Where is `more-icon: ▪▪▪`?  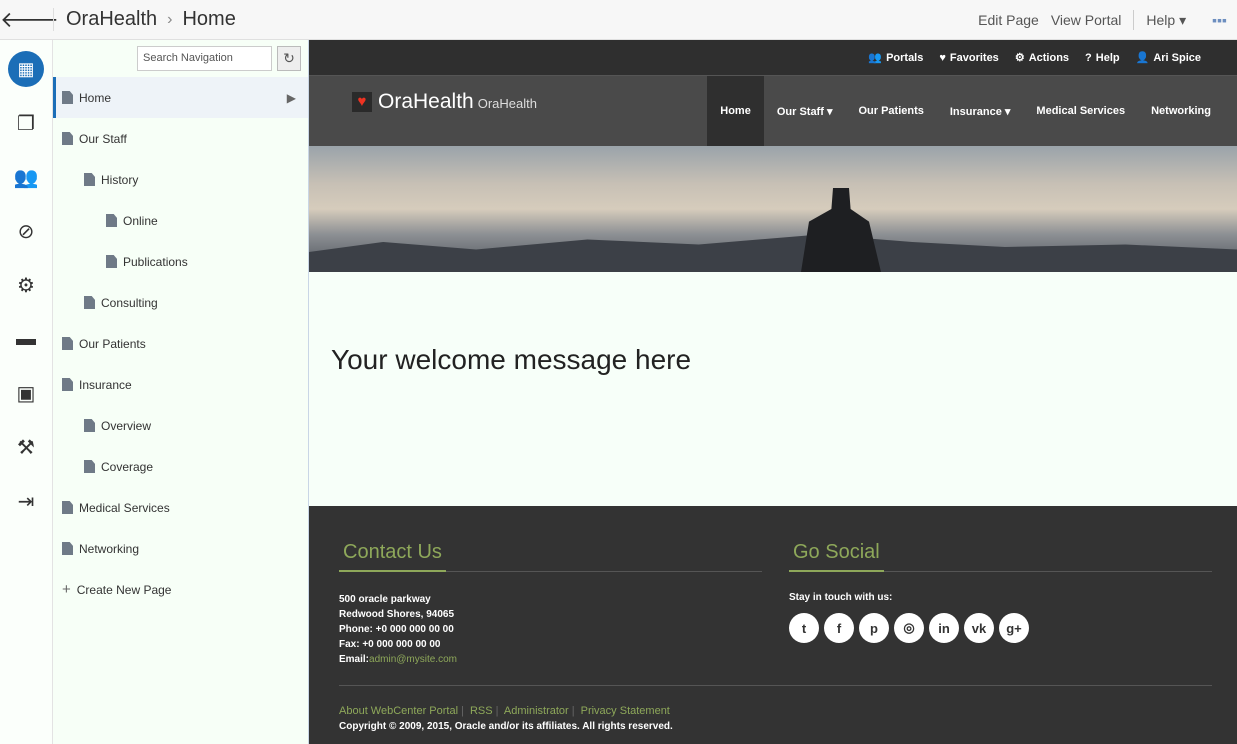 more-icon: ▪▪▪ is located at coordinates (1219, 20).